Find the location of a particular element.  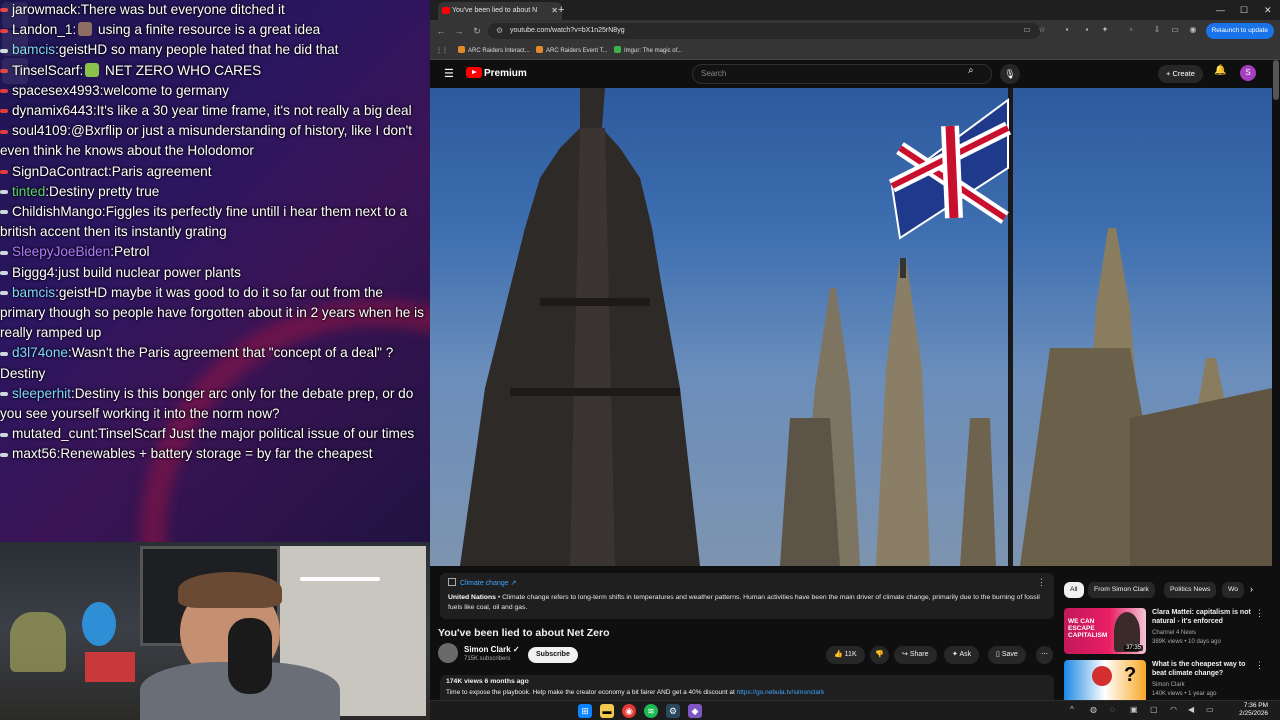

youtube-favicon-icon is located at coordinates (446, 10).